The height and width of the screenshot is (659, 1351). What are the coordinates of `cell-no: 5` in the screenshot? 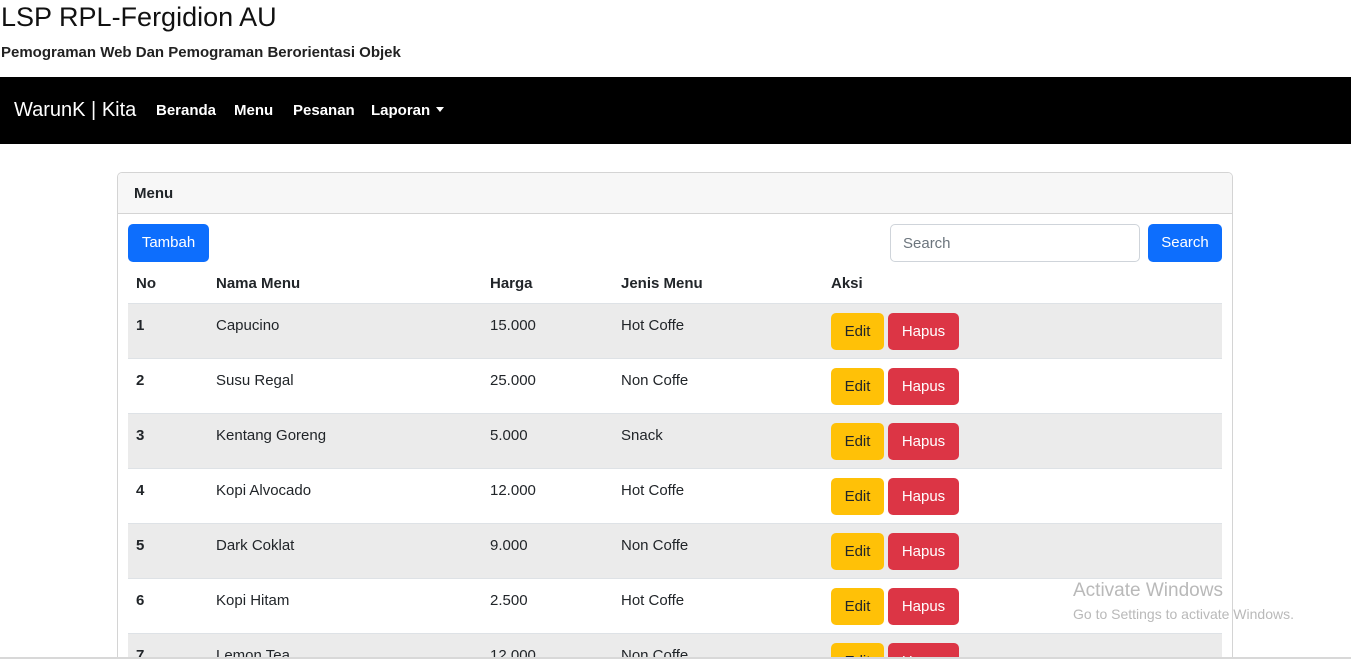 It's located at (168, 550).